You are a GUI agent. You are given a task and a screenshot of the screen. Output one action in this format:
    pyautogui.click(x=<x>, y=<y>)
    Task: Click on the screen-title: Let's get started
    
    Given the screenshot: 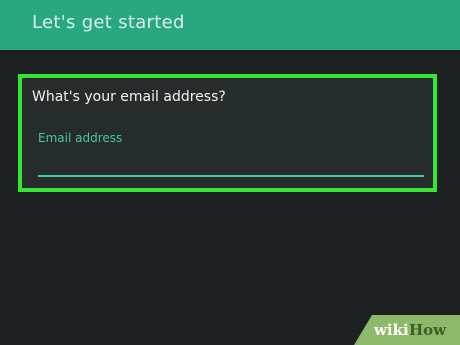 What is the action you would take?
    pyautogui.click(x=108, y=22)
    